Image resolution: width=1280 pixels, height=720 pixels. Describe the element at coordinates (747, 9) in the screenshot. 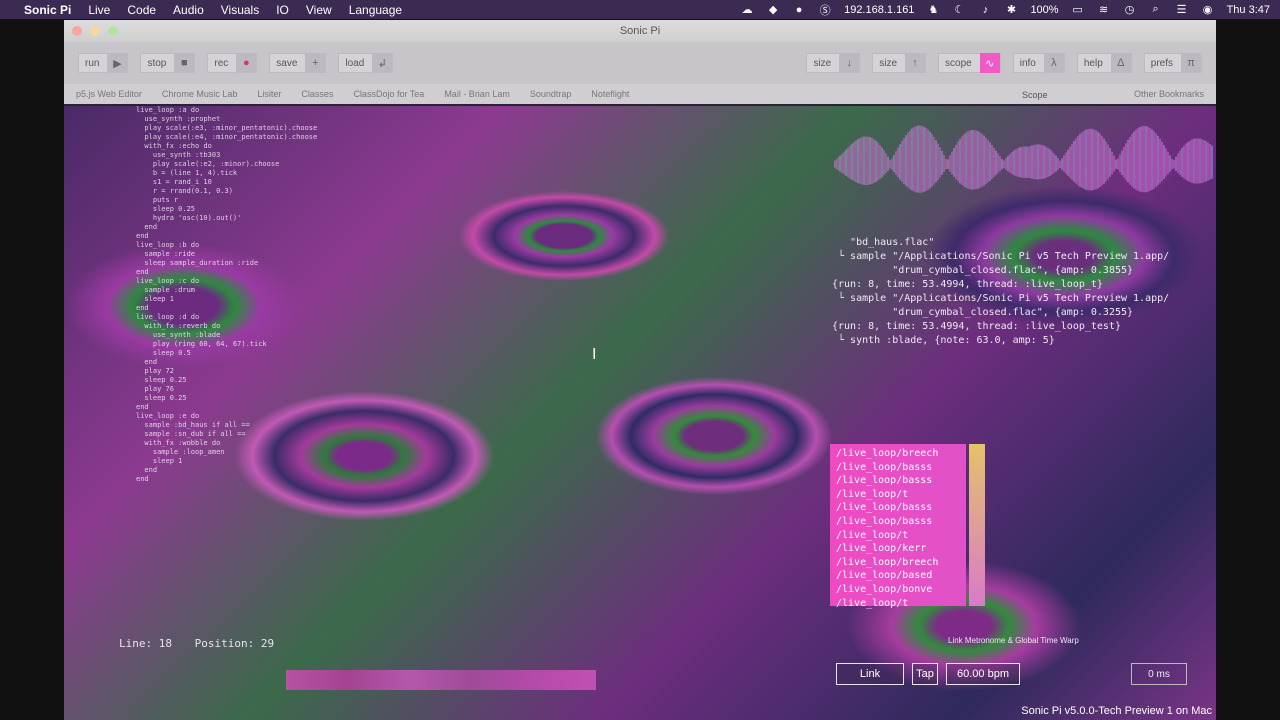

I see `creative-cloud-icon: ☁` at that location.